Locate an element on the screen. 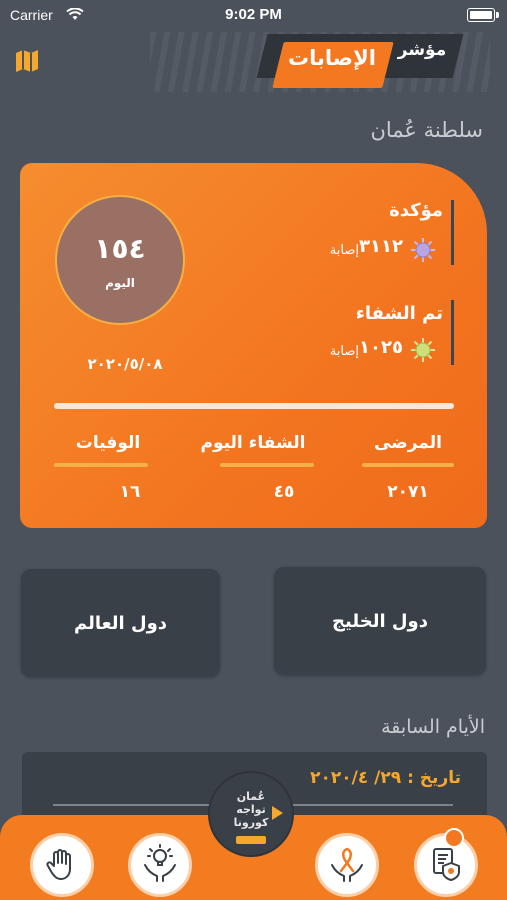 This screenshot has width=507, height=900. page-title: الإصابات is located at coordinates (332, 58).